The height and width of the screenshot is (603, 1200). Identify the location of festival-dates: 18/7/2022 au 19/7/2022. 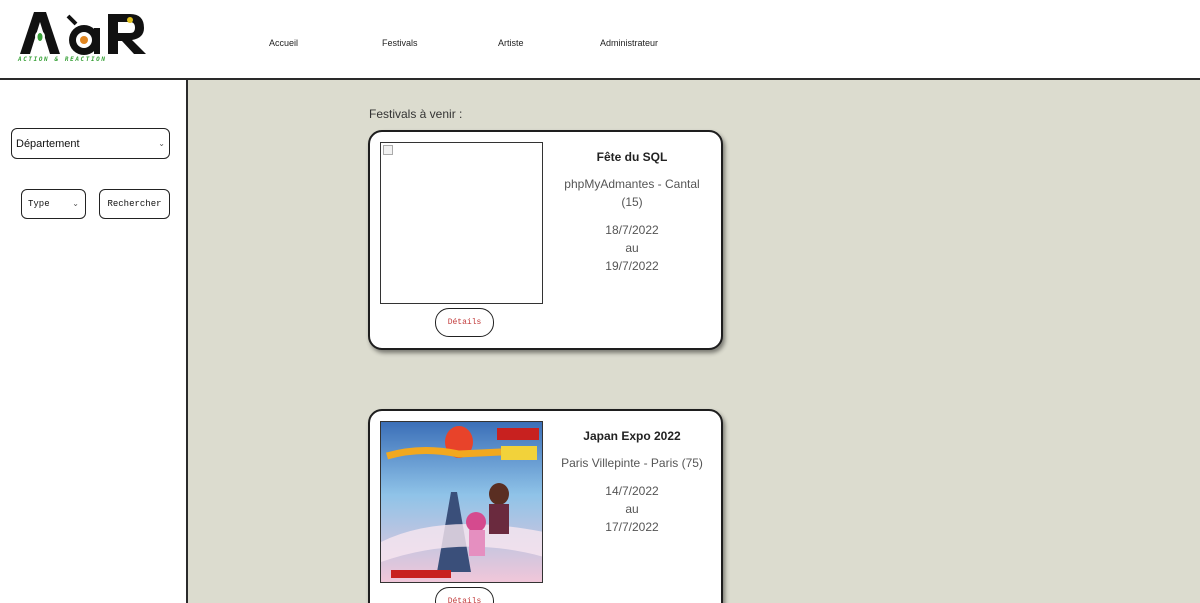
(632, 248).